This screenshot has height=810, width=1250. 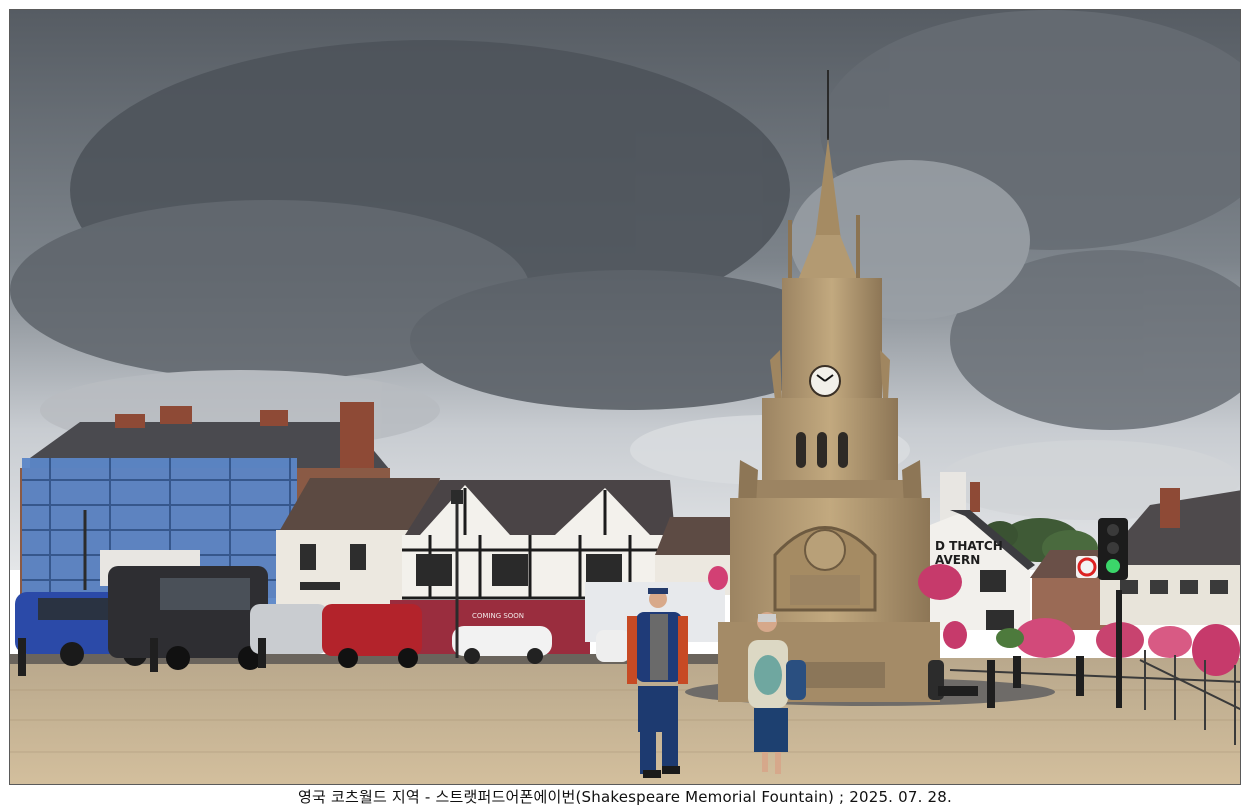 I want to click on pub-sign-line-1: D THATCH, so click(x=969, y=546).